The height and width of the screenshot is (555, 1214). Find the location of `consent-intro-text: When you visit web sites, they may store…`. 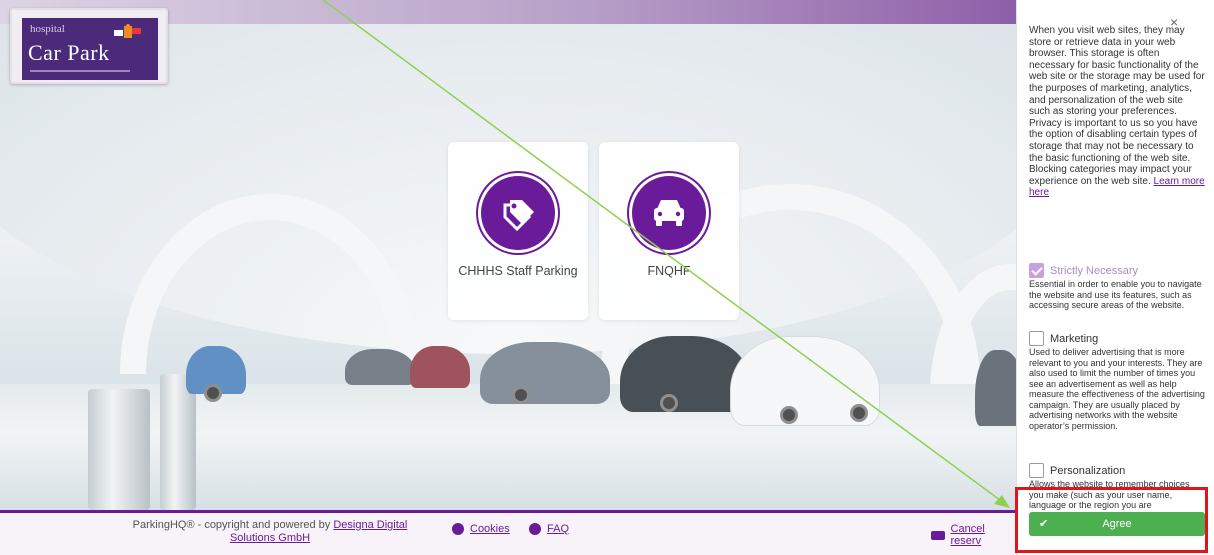

consent-intro-text: When you visit web sites, they may store… is located at coordinates (1117, 106).